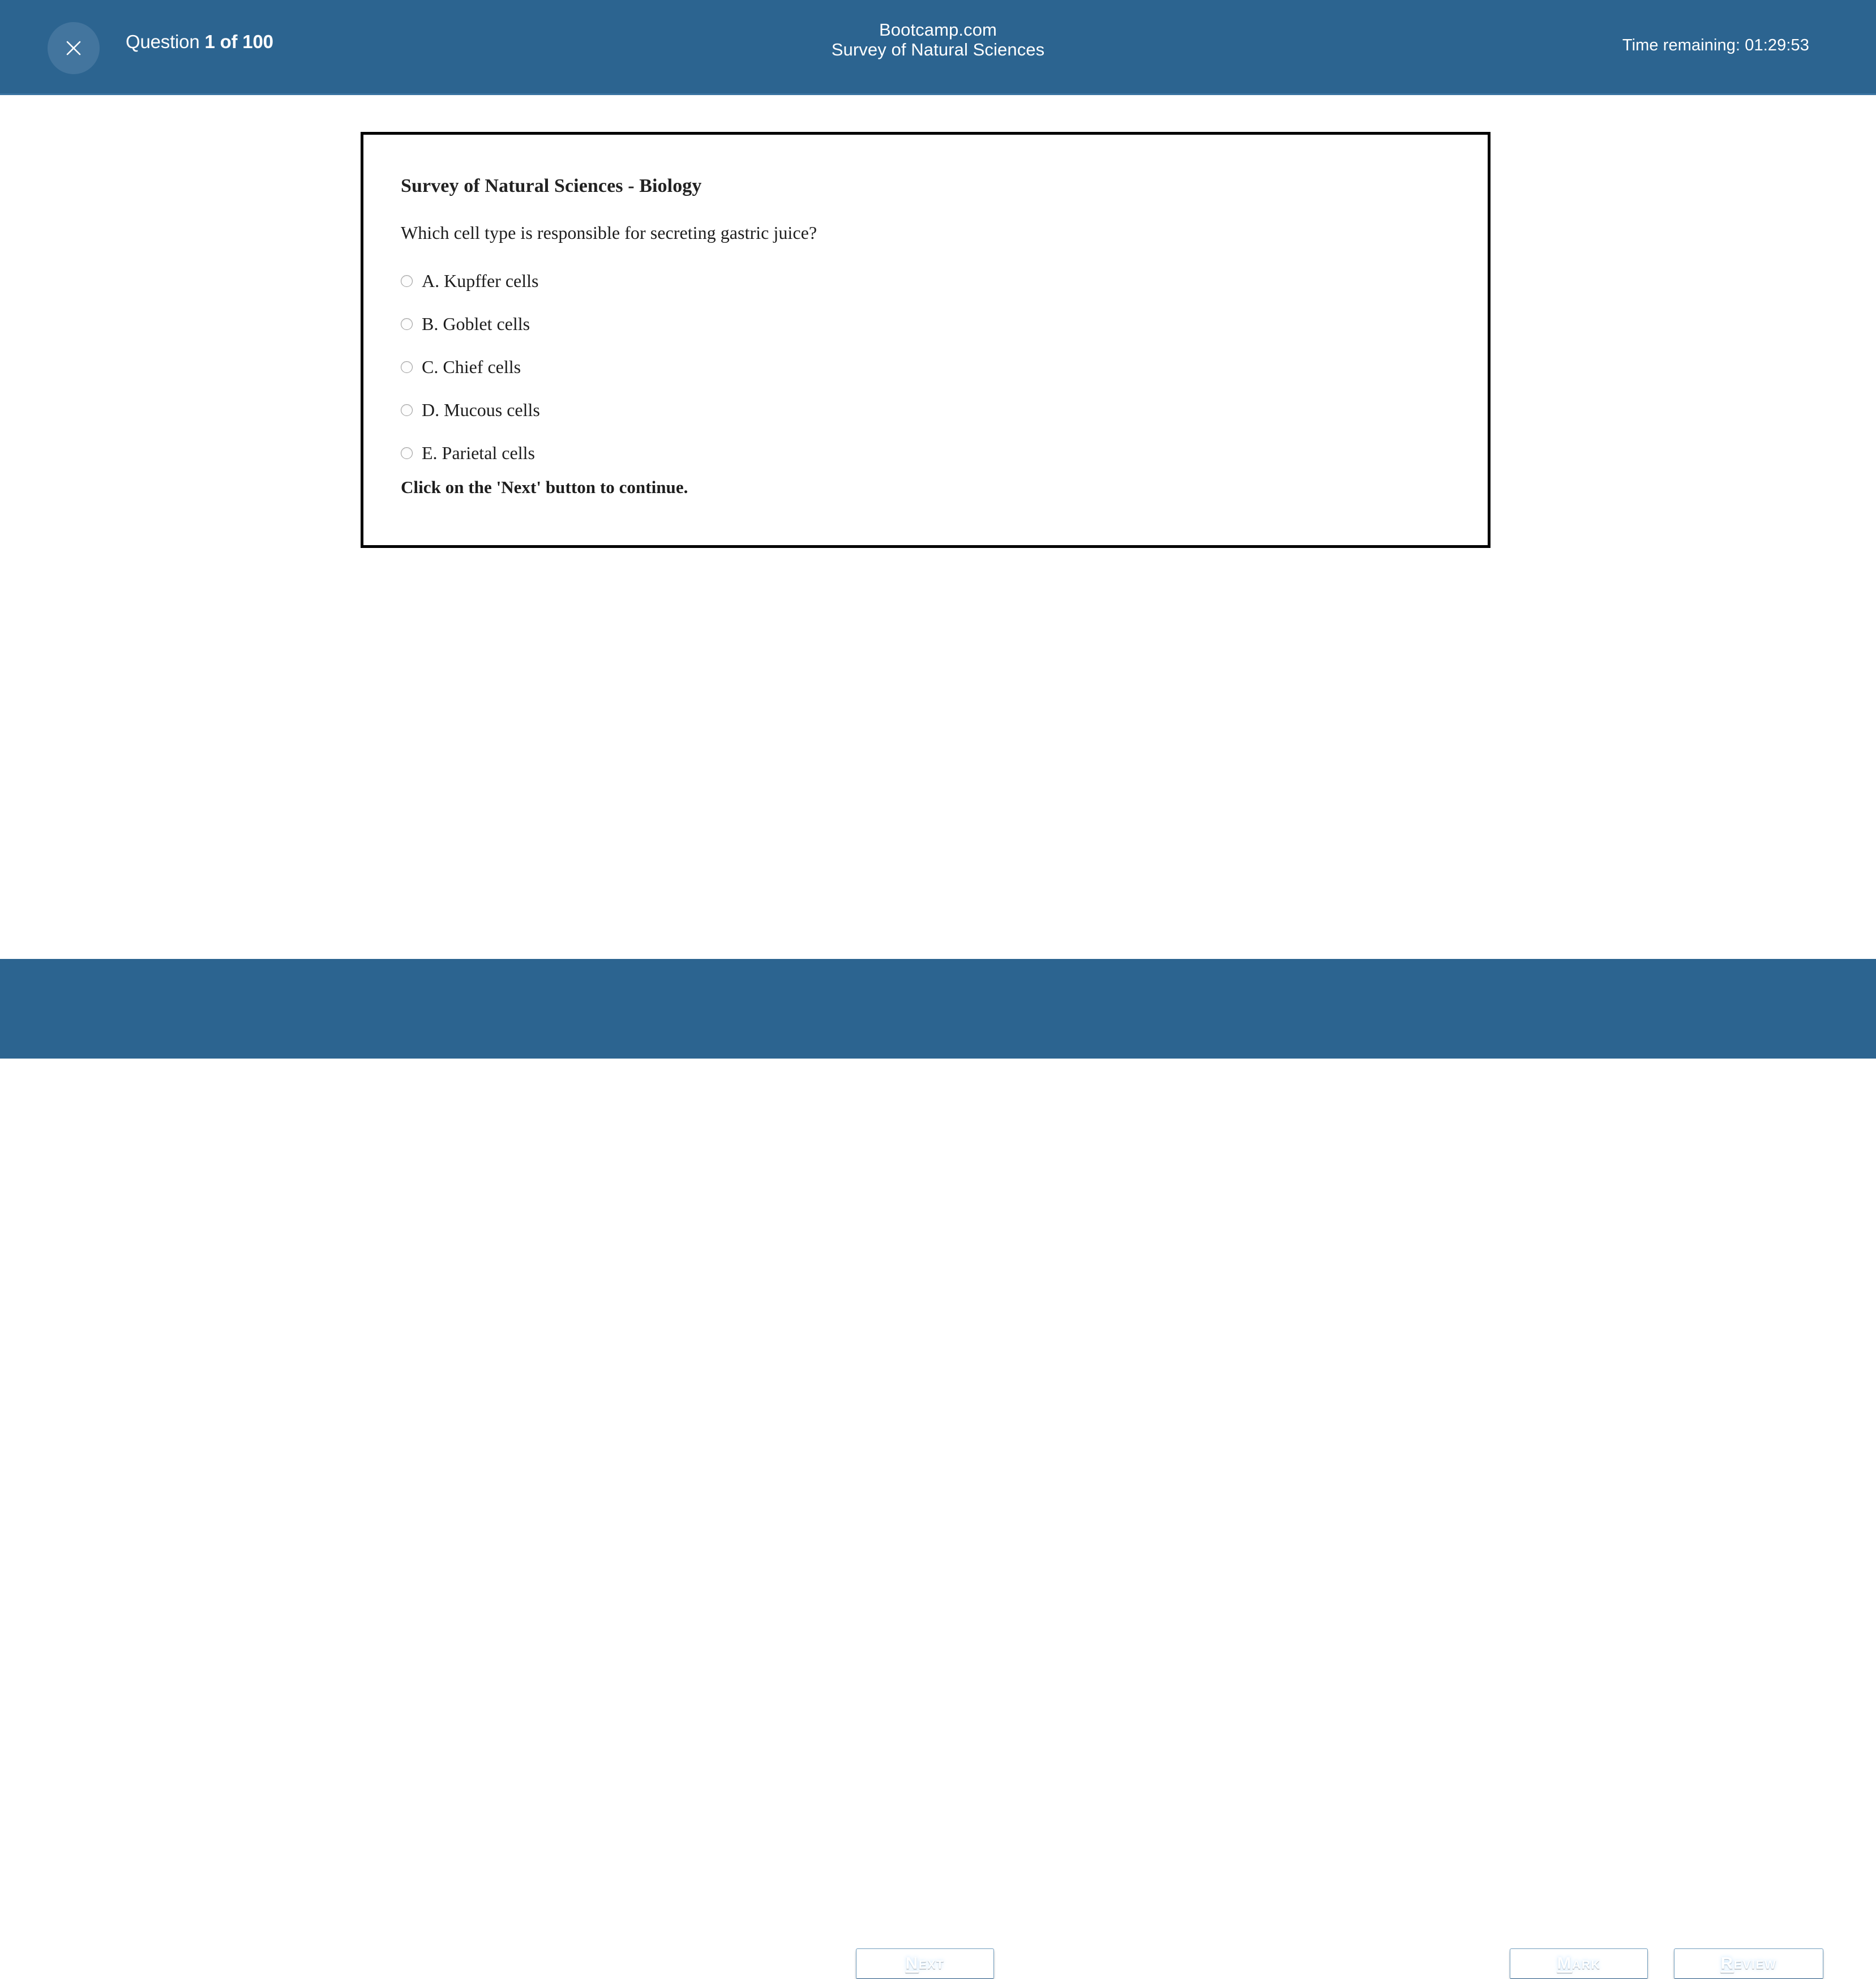  Describe the element at coordinates (238, 41) in the screenshot. I see `question-counter-value: 1 of 100` at that location.